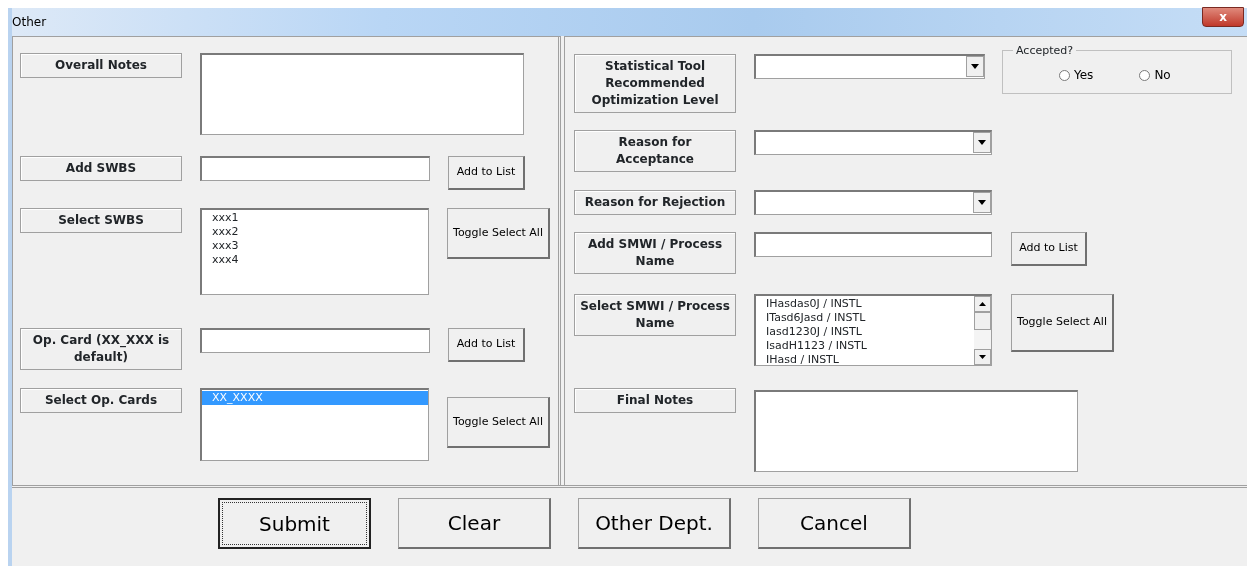  I want to click on scrollbar, so click(982, 330).